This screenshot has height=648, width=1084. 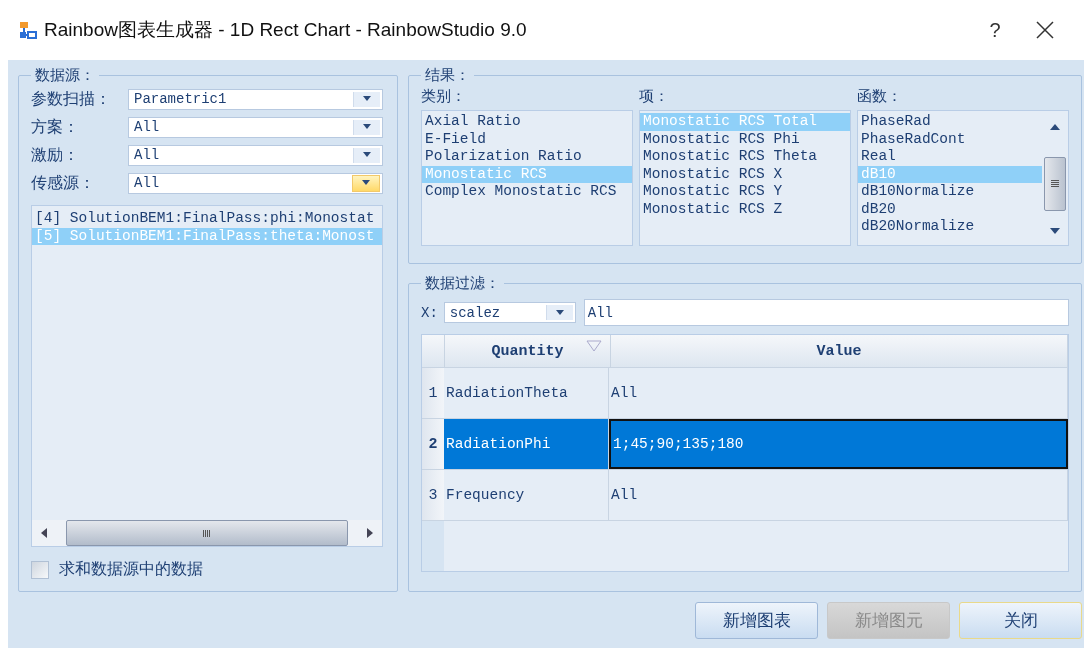 What do you see at coordinates (950, 122) in the screenshot?
I see `list-item: PhaseRad` at bounding box center [950, 122].